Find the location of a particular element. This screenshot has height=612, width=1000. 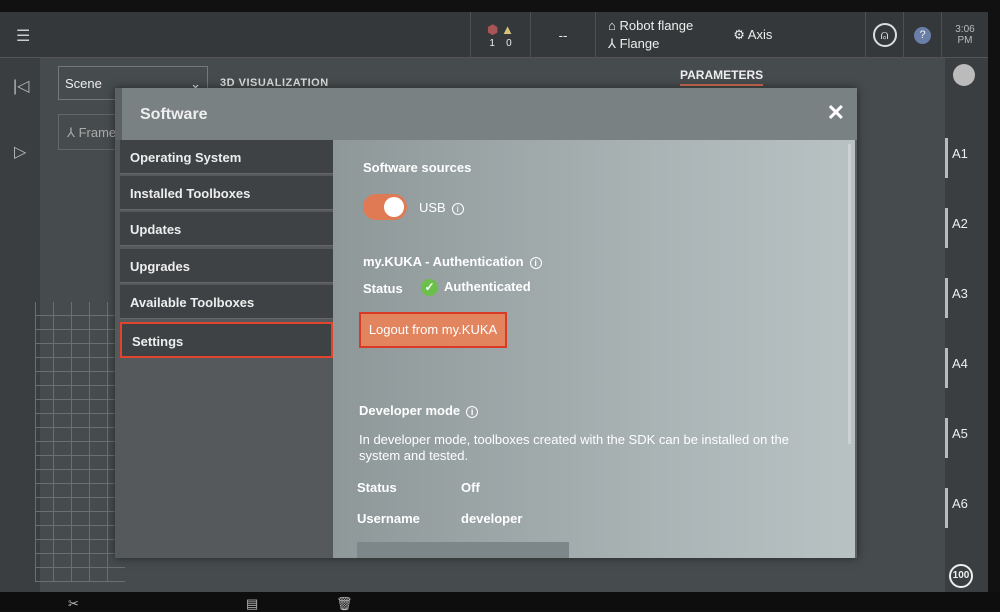

cut-icon: ✂ is located at coordinates (73, 604).